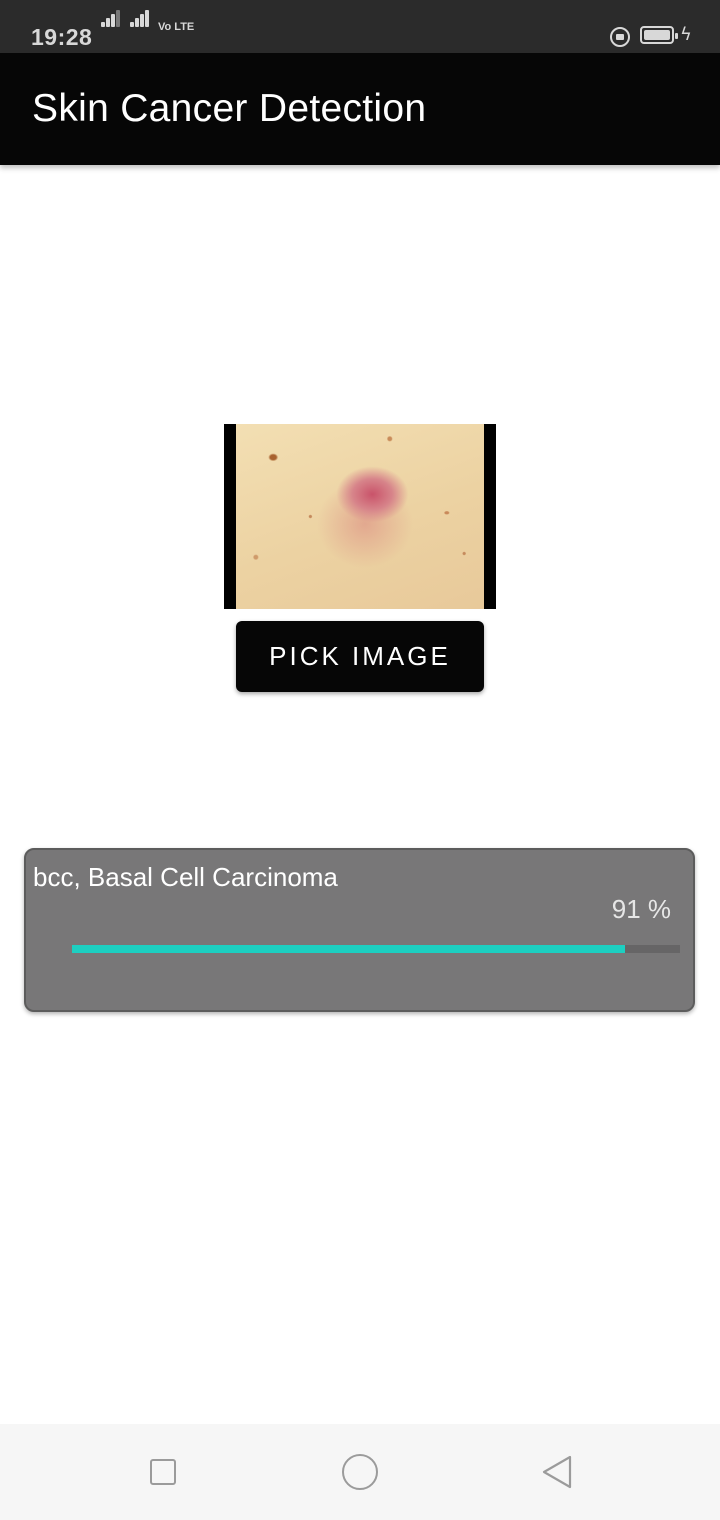 This screenshot has height=1520, width=720. What do you see at coordinates (229, 108) in the screenshot?
I see `page-title: Skin Cancer Detection` at bounding box center [229, 108].